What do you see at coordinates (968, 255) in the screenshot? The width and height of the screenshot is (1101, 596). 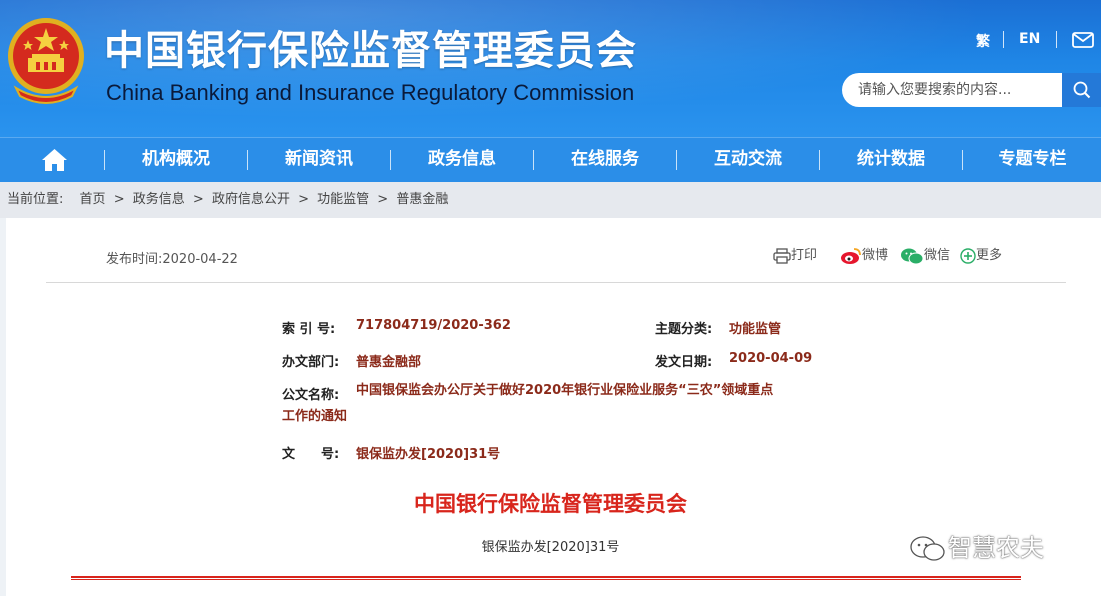 I see `plus-circle-icon` at bounding box center [968, 255].